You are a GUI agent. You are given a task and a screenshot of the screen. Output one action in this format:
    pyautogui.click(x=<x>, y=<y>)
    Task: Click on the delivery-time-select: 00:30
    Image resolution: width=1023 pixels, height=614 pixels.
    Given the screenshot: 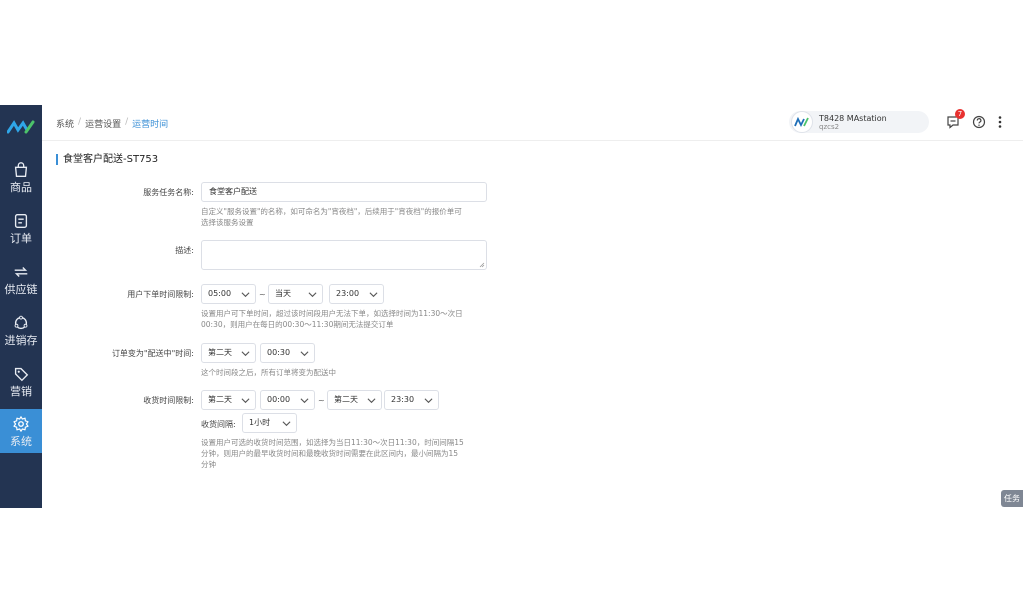 What is the action you would take?
    pyautogui.click(x=287, y=353)
    